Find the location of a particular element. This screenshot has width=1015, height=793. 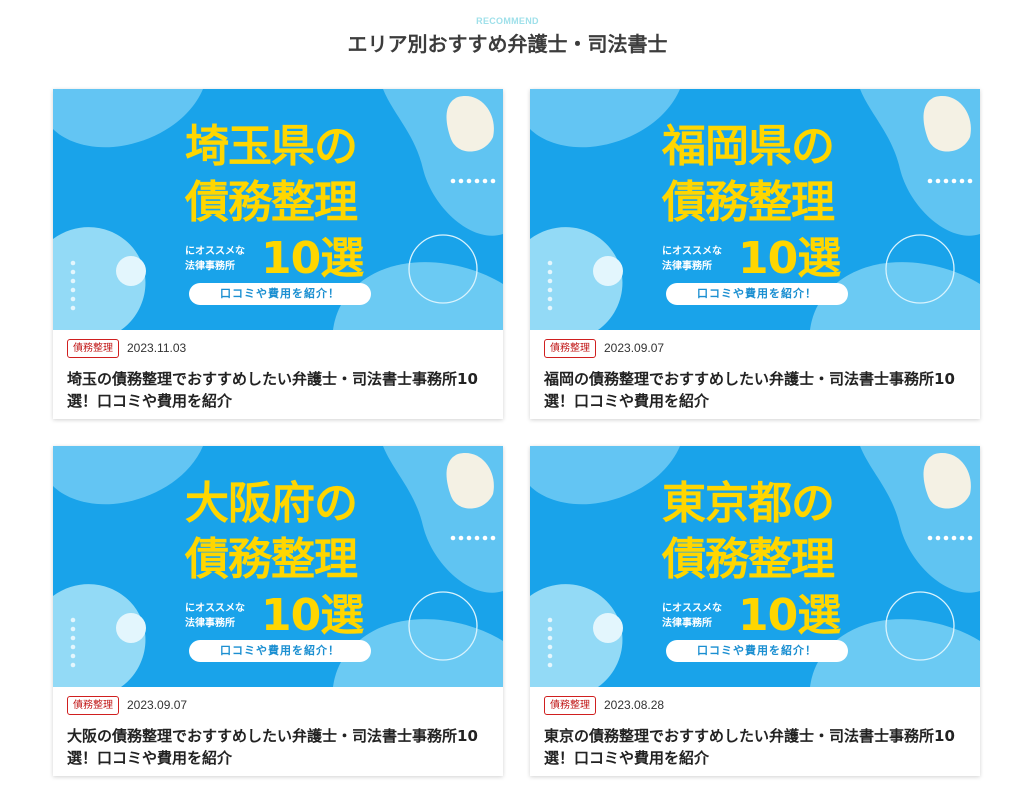

thumbnail-title-art: 埼玉県の 債務整理 にオススメな 法律事務所 10選 is located at coordinates (280, 201).